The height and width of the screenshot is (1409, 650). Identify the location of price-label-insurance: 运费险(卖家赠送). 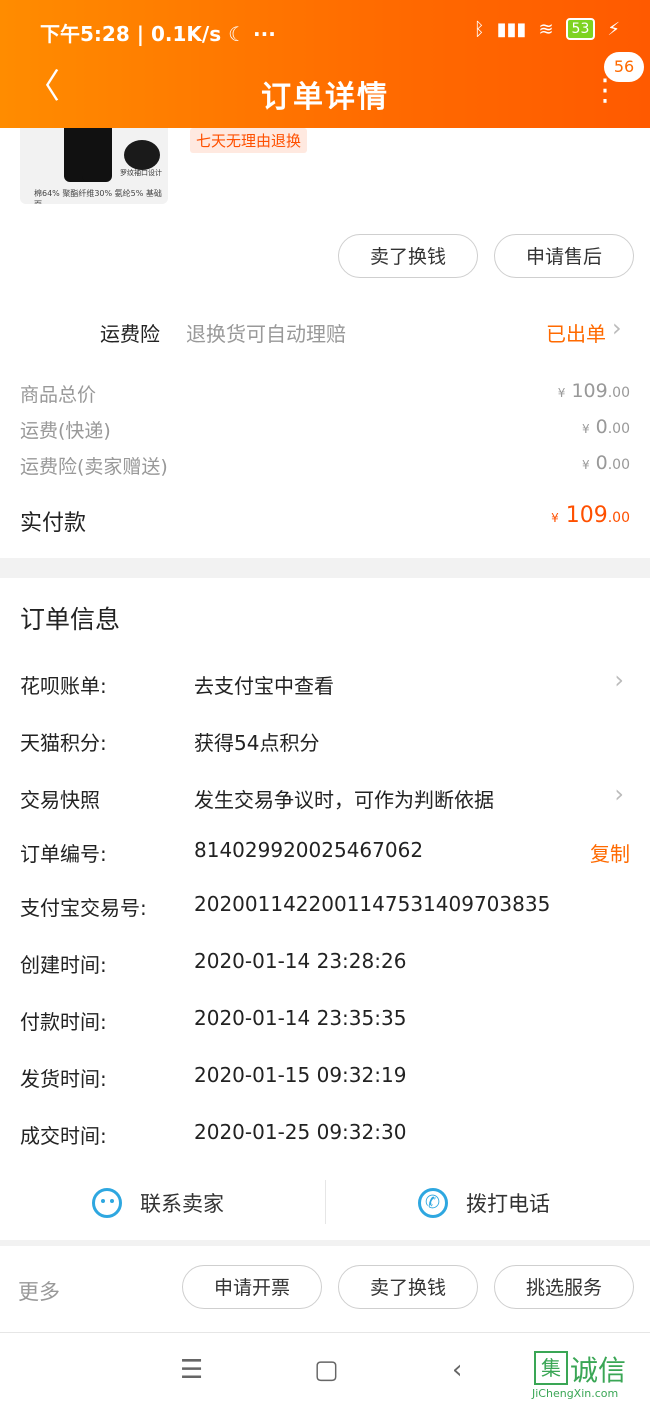
(94, 467).